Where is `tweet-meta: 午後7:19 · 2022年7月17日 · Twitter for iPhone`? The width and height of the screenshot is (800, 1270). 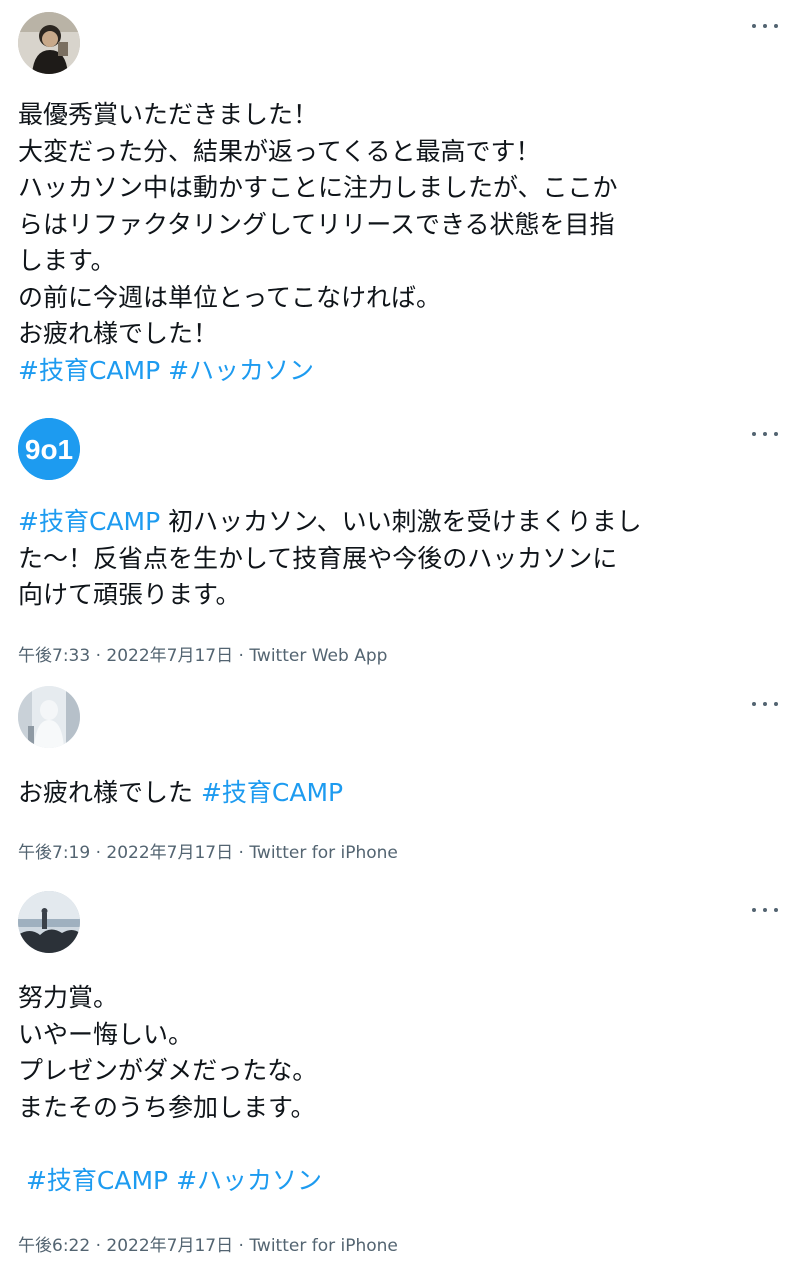
tweet-meta: 午後7:19 · 2022年7月17日 · Twitter for iPhone is located at coordinates (208, 850).